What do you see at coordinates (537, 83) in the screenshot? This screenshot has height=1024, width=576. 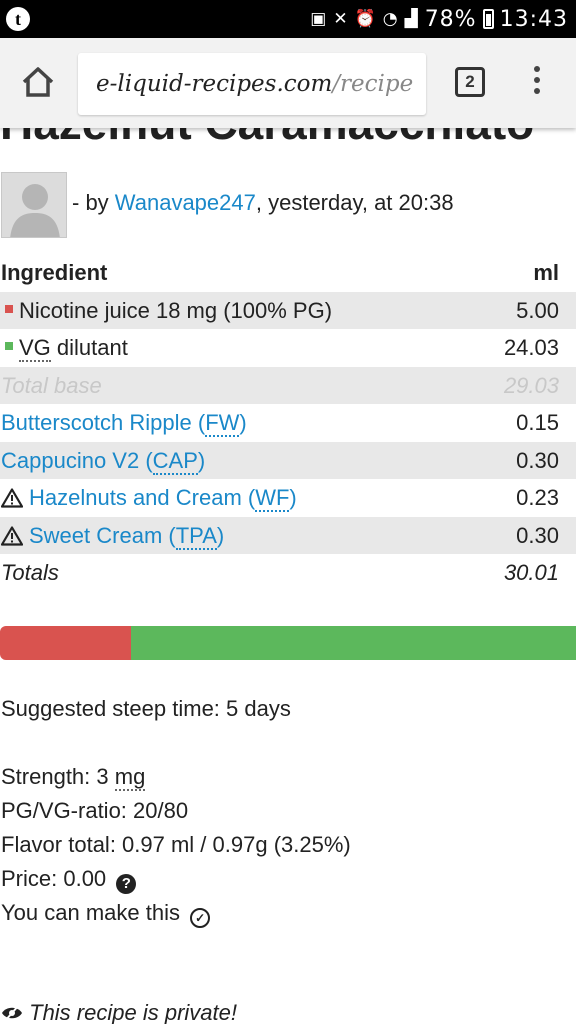 I see `overflow-menu-icon` at bounding box center [537, 83].